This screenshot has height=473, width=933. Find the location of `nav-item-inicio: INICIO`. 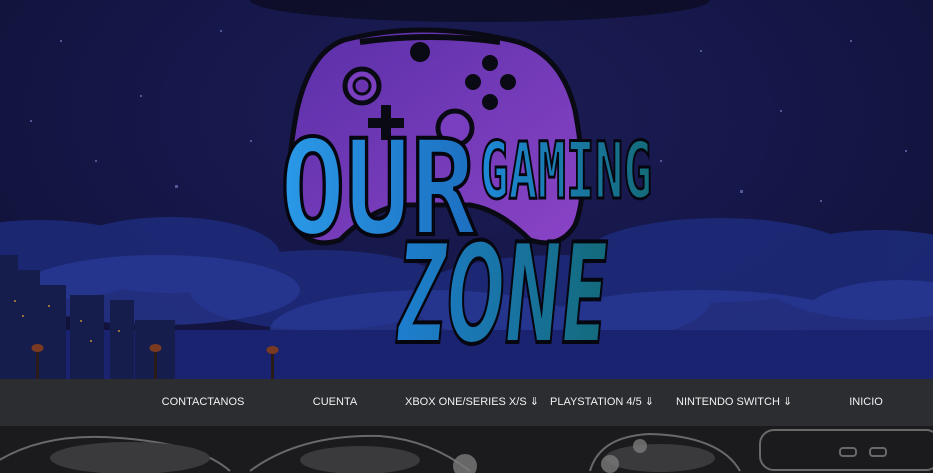

nav-item-inicio: INICIO is located at coordinates (866, 402).